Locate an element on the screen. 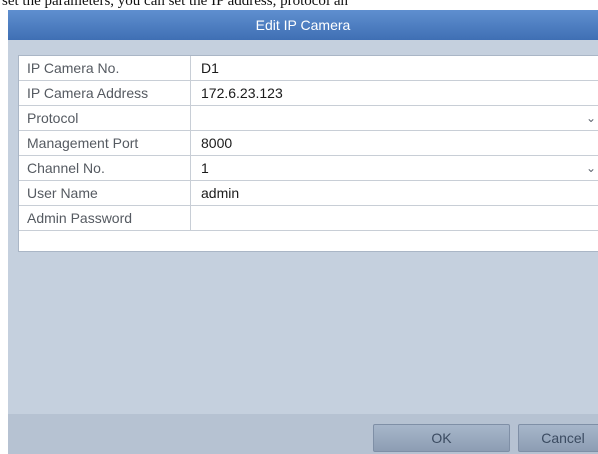  user-name-row: User Name admin is located at coordinates (308, 193).